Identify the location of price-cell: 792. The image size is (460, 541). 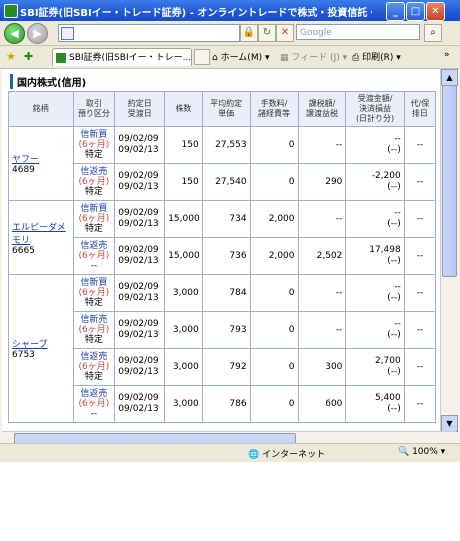
(226, 367).